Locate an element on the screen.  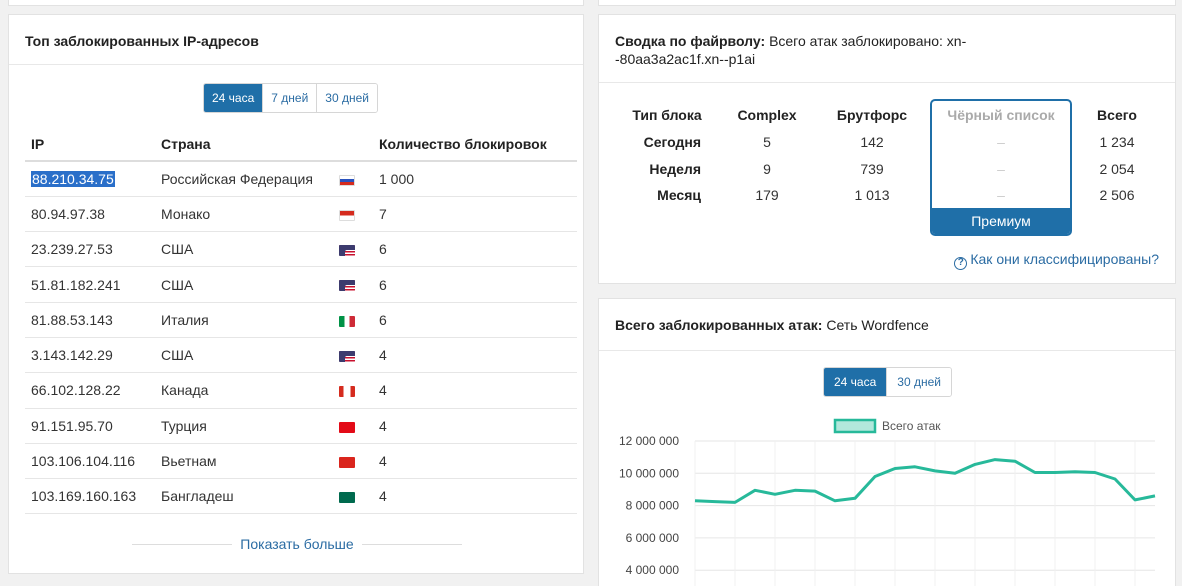
table-row: 81.88.53.143 Италия 6 is located at coordinates (301, 320).